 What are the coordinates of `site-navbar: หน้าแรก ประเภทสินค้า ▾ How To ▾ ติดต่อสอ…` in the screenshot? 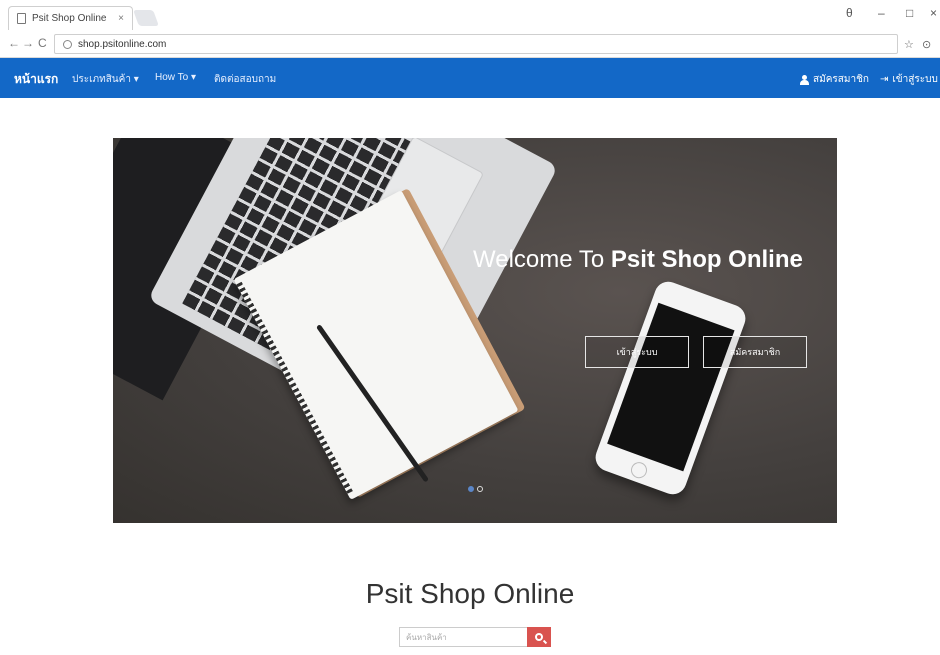 It's located at (470, 78).